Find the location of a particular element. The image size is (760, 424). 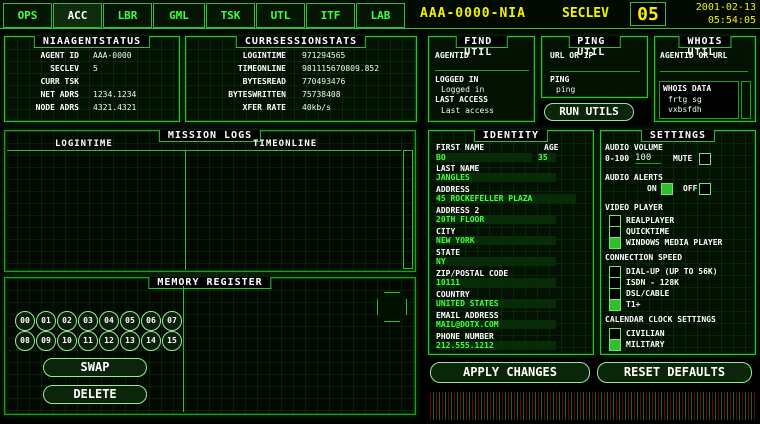

last-name-label: LAST NAME is located at coordinates (458, 168).